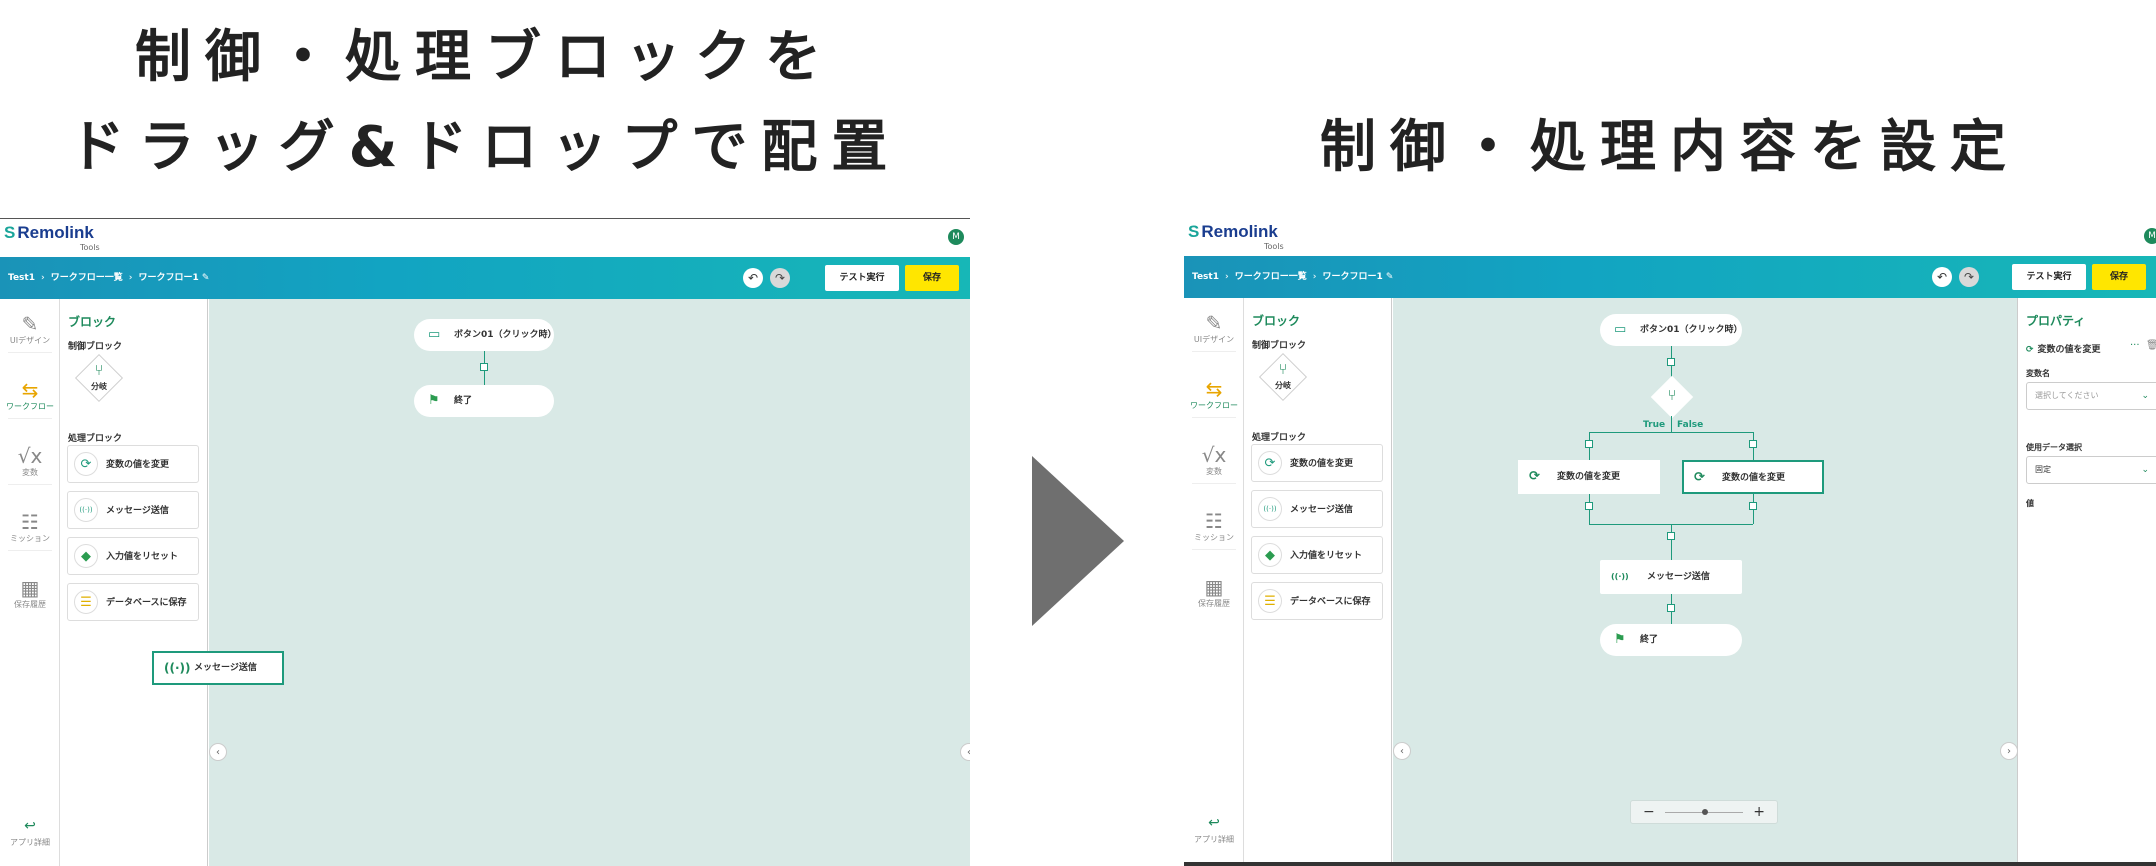 Image resolution: width=2156 pixels, height=866 pixels. I want to click on caption-configure: 制御・処理内容を設定, so click(1670, 147).